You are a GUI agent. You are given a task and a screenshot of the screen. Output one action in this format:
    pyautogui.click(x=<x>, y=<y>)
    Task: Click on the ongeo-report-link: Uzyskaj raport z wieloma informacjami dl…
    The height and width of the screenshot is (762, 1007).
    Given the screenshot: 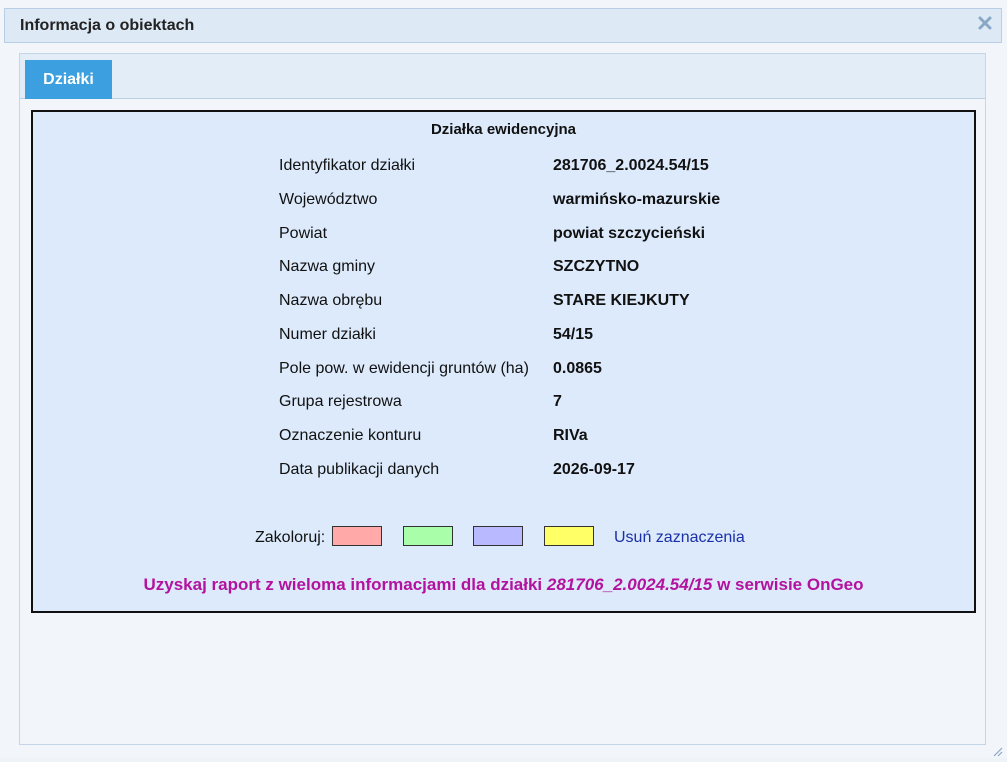 What is the action you would take?
    pyautogui.click(x=503, y=585)
    